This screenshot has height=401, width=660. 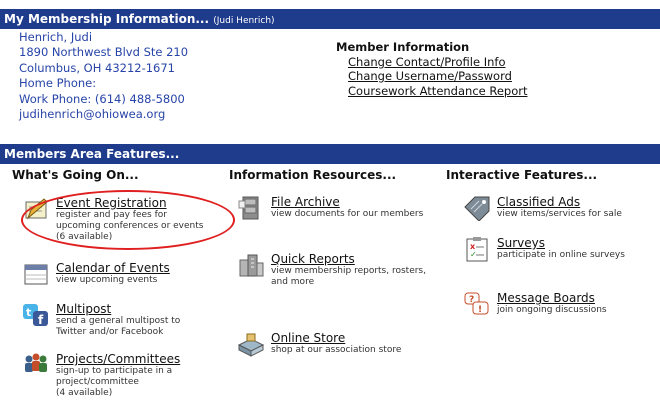 I want to click on member-city: Columbus, OH 43212-1671, so click(x=97, y=67).